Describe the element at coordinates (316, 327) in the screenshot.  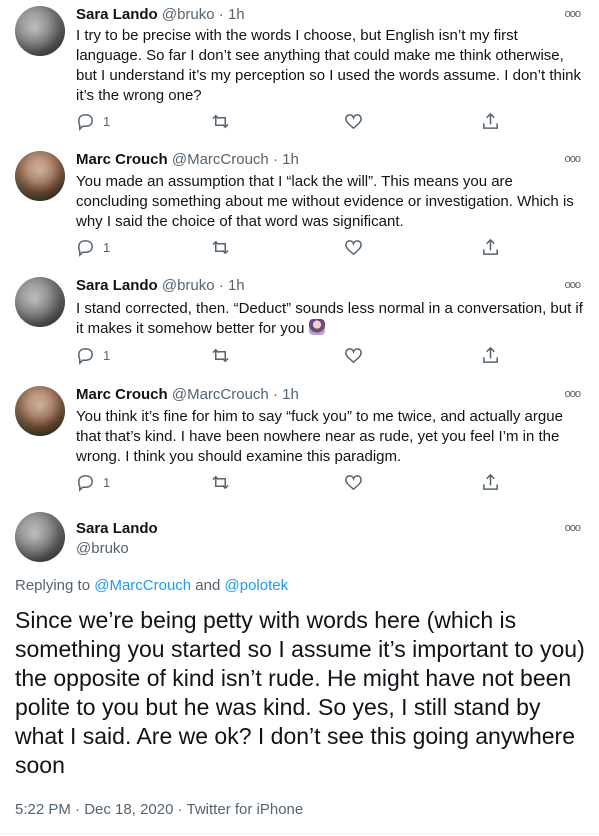
I see `woman-tipping-hand-emoji-icon` at that location.